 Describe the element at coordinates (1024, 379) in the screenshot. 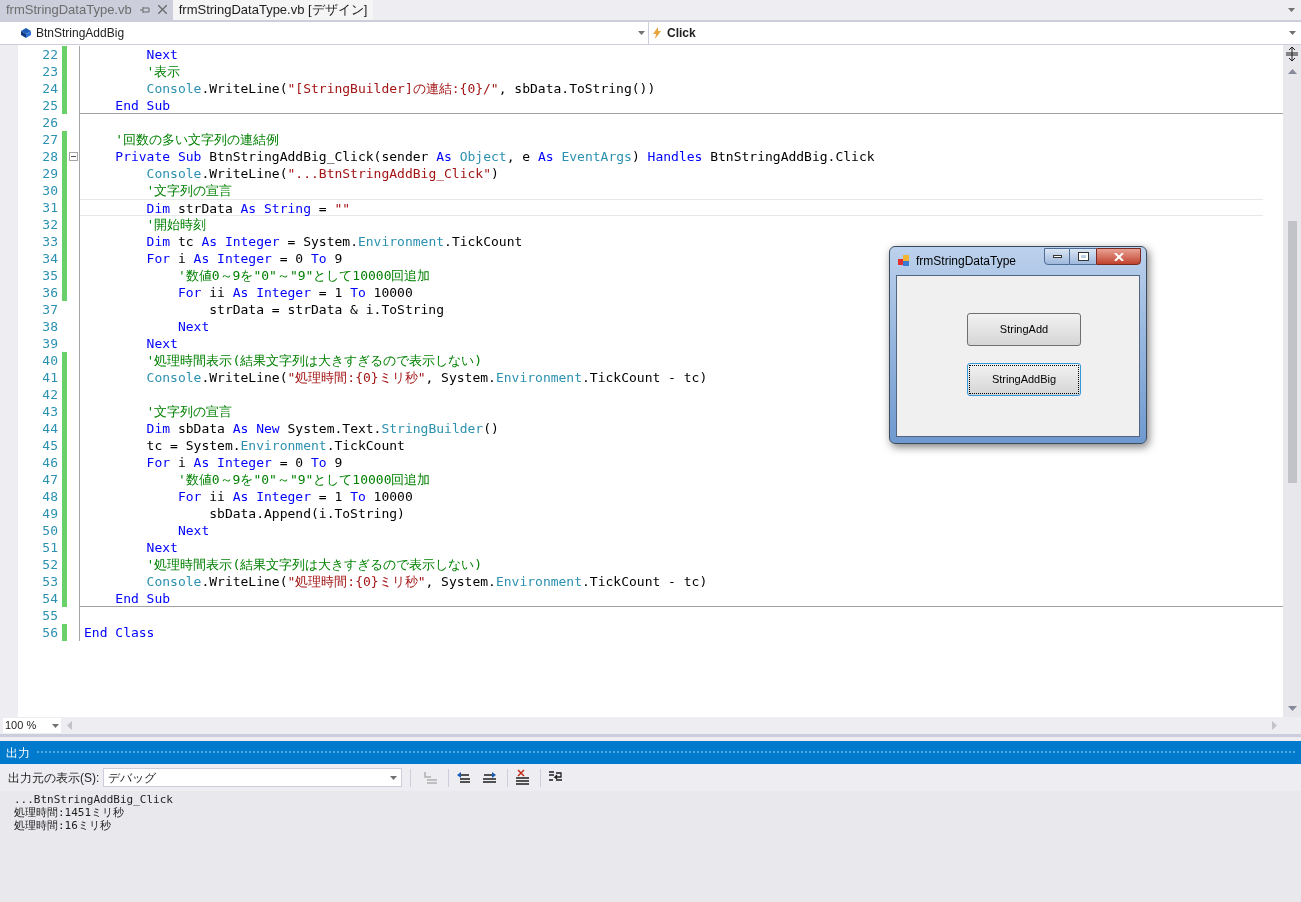

I see `form-button: StringAddBig` at that location.